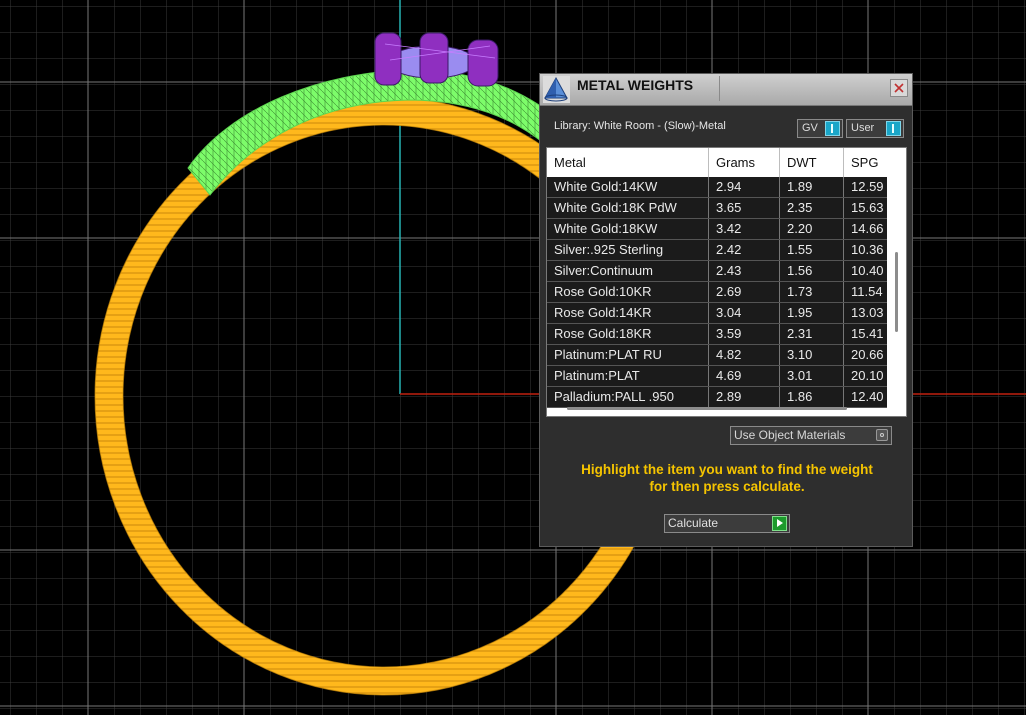 Image resolution: width=1026 pixels, height=715 pixels. Describe the element at coordinates (867, 312) in the screenshot. I see `cell-spg: 13.03` at that location.